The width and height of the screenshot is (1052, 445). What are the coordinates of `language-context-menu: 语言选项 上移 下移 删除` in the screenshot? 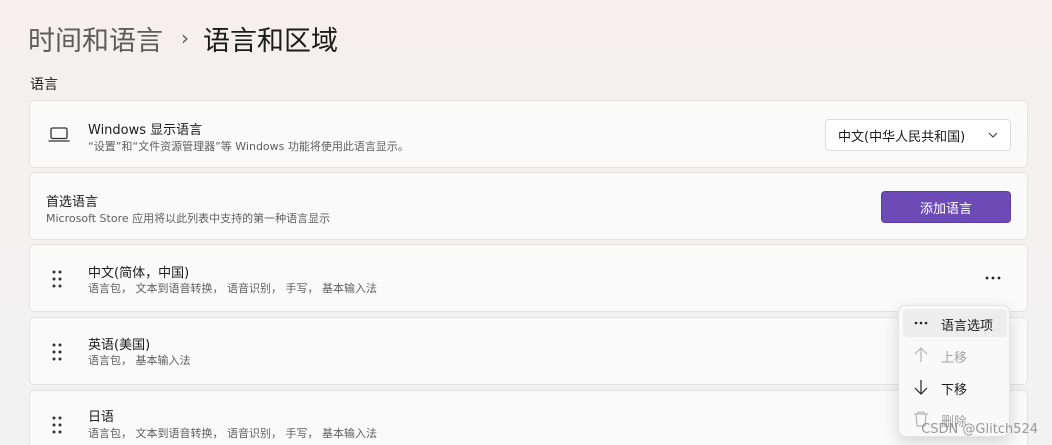 It's located at (954, 371).